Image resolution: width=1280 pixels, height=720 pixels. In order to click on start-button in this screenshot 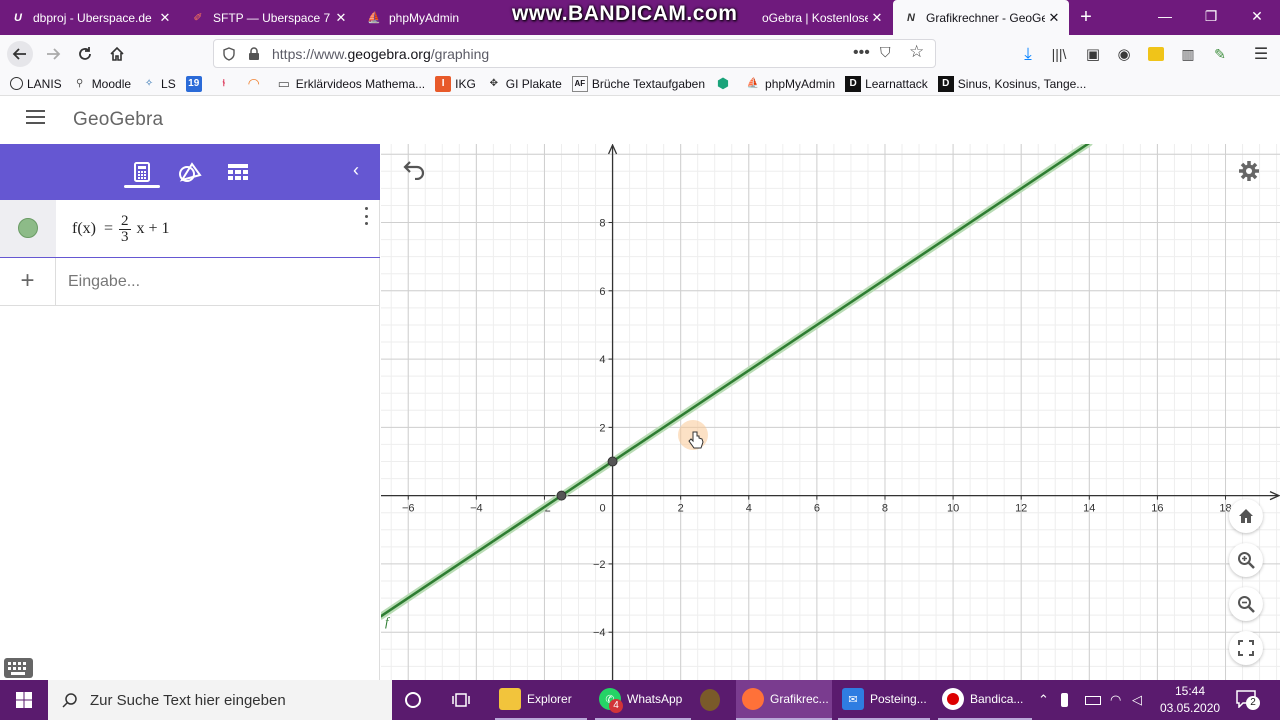, I will do `click(24, 700)`.